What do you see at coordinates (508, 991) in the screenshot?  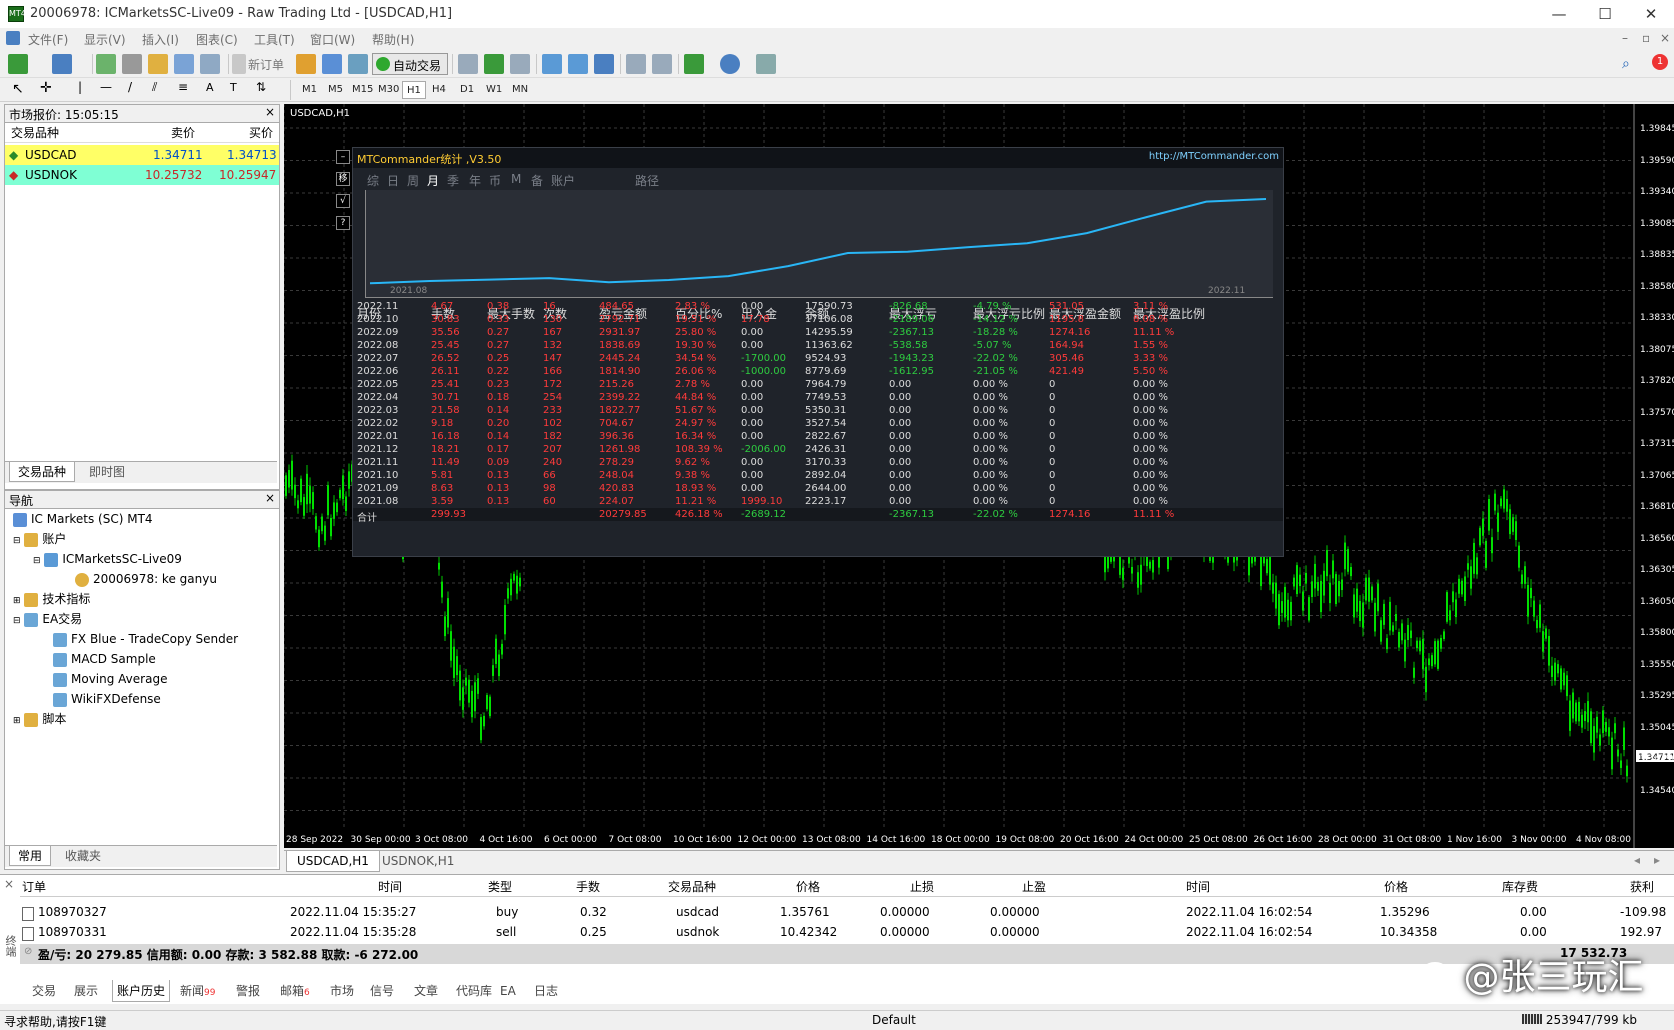 I see `terminal-tab-10: EA` at bounding box center [508, 991].